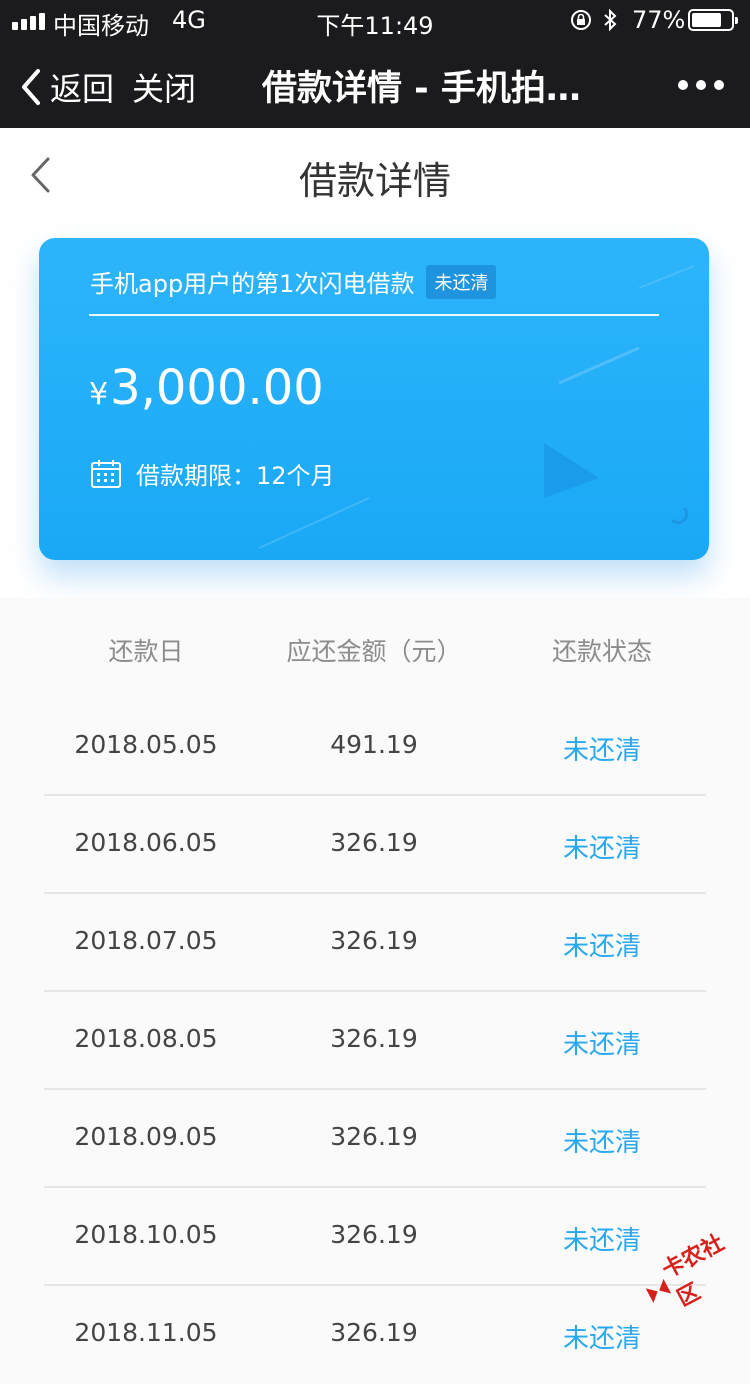 The image size is (750, 1384). What do you see at coordinates (374, 315) in the screenshot?
I see `card-divider` at bounding box center [374, 315].